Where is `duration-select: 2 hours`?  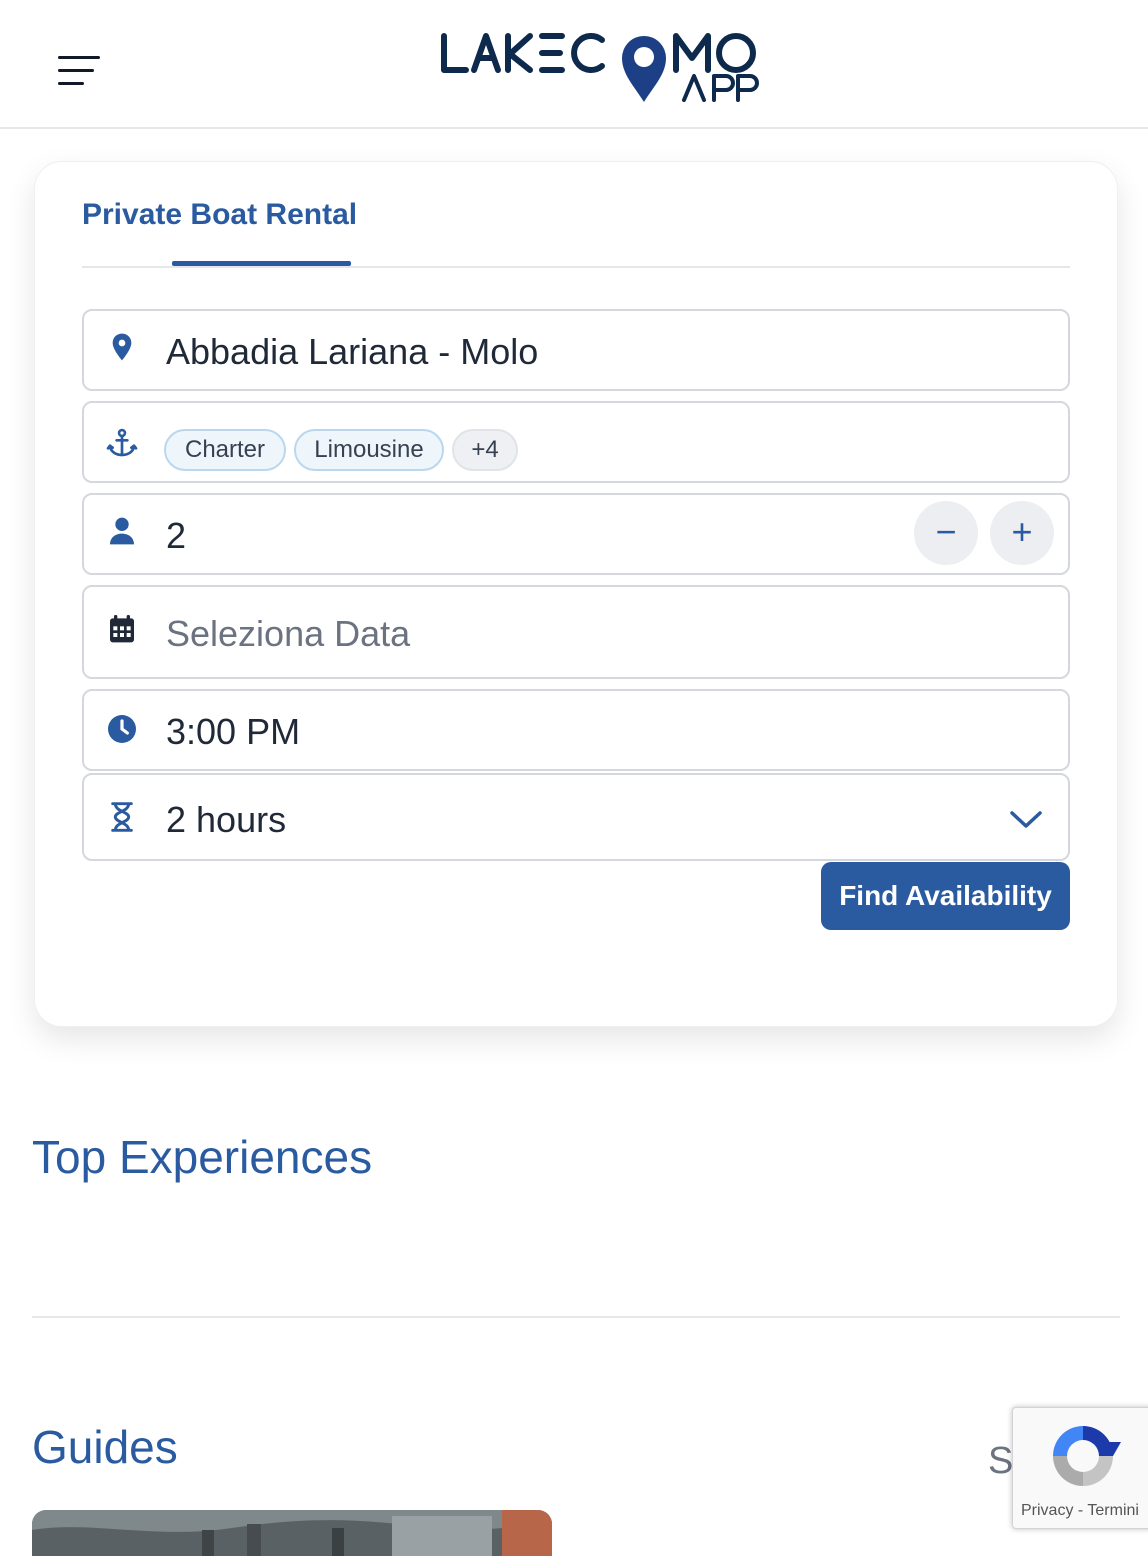
duration-select: 2 hours is located at coordinates (576, 817).